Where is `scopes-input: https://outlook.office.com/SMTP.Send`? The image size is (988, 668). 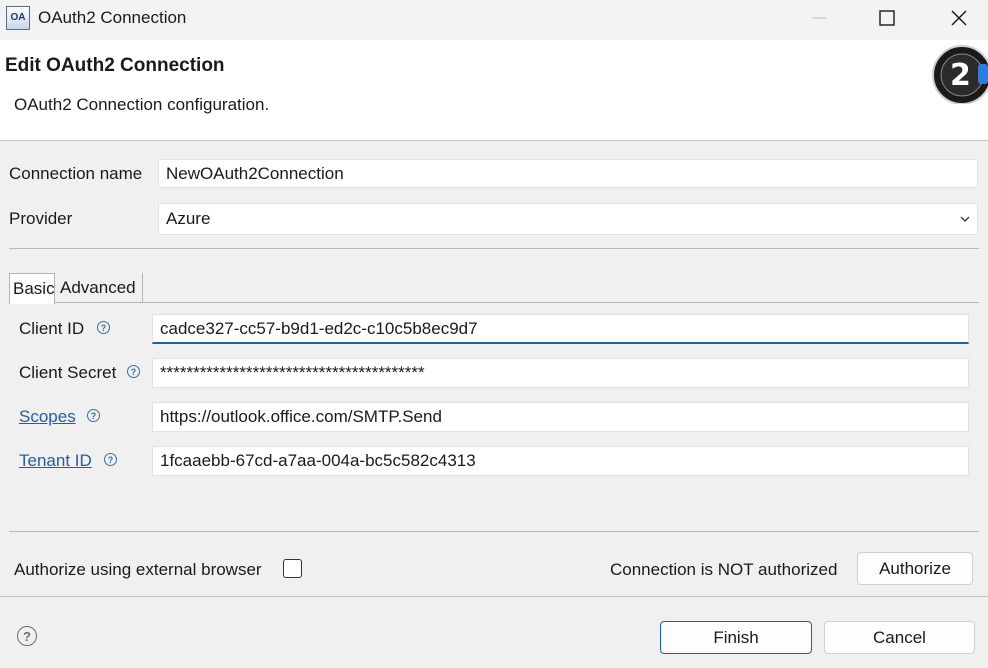 scopes-input: https://outlook.office.com/SMTP.Send is located at coordinates (560, 417).